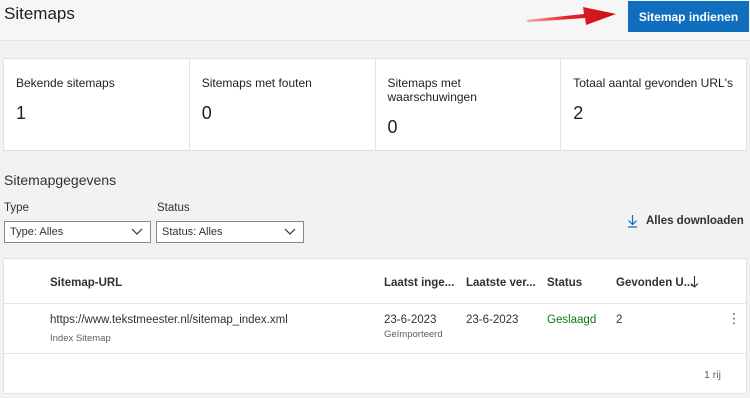  What do you see at coordinates (39, 13) in the screenshot?
I see `page-title: Sitemaps` at bounding box center [39, 13].